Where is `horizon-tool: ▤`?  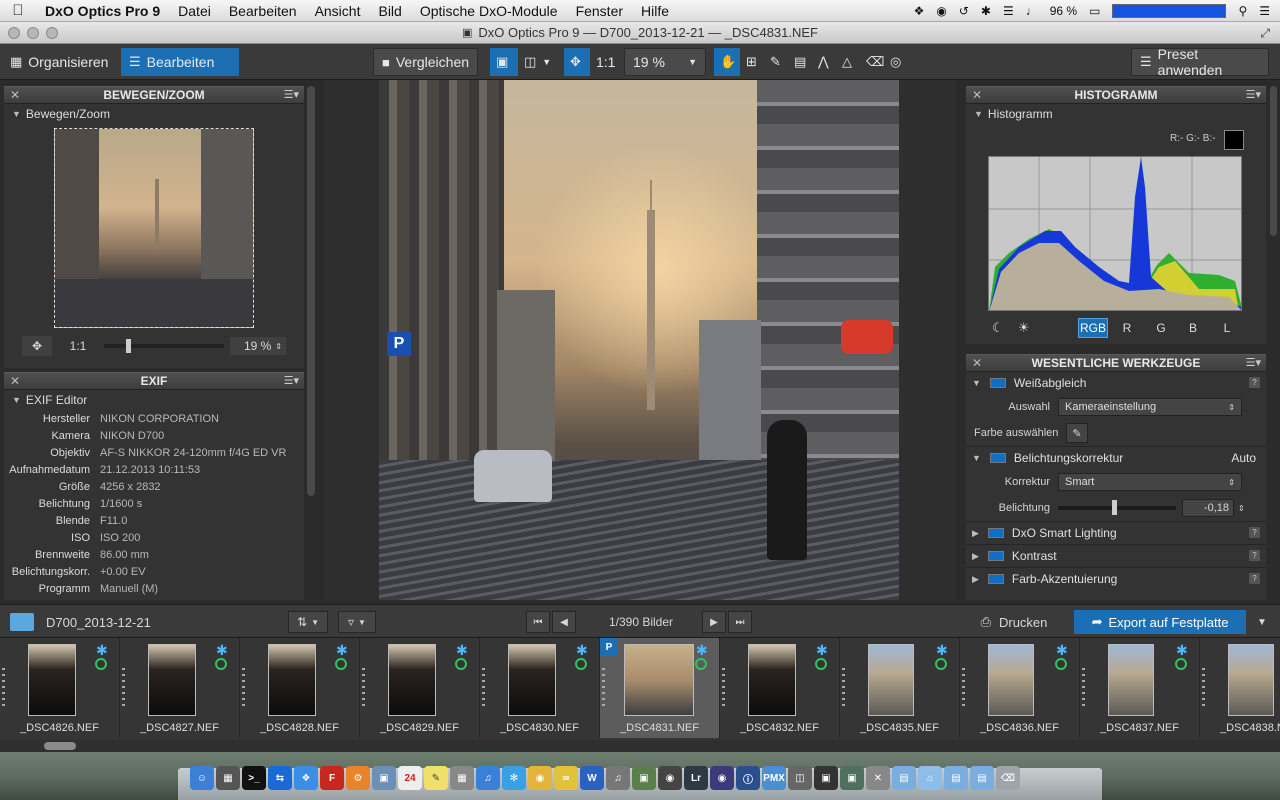
horizon-tool: ▤ is located at coordinates (800, 62).